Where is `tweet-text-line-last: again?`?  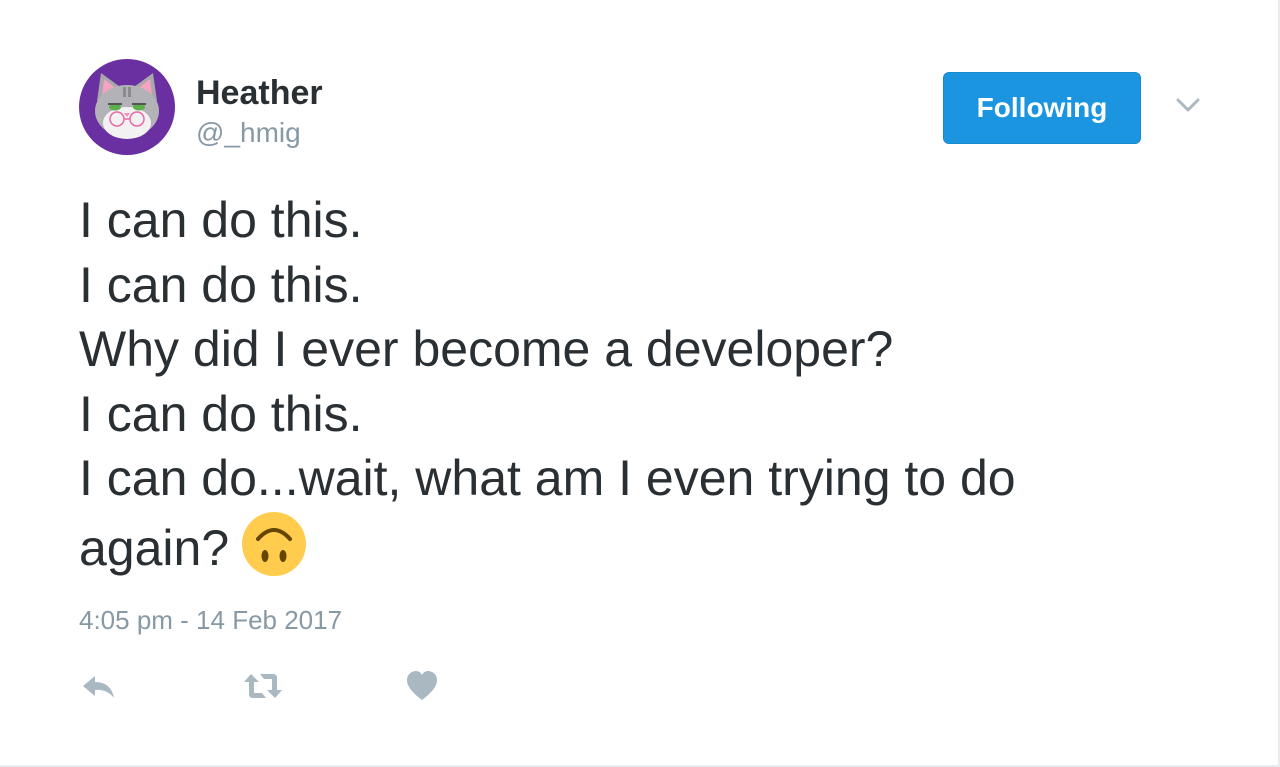
tweet-text-line-last: again? is located at coordinates (639, 546).